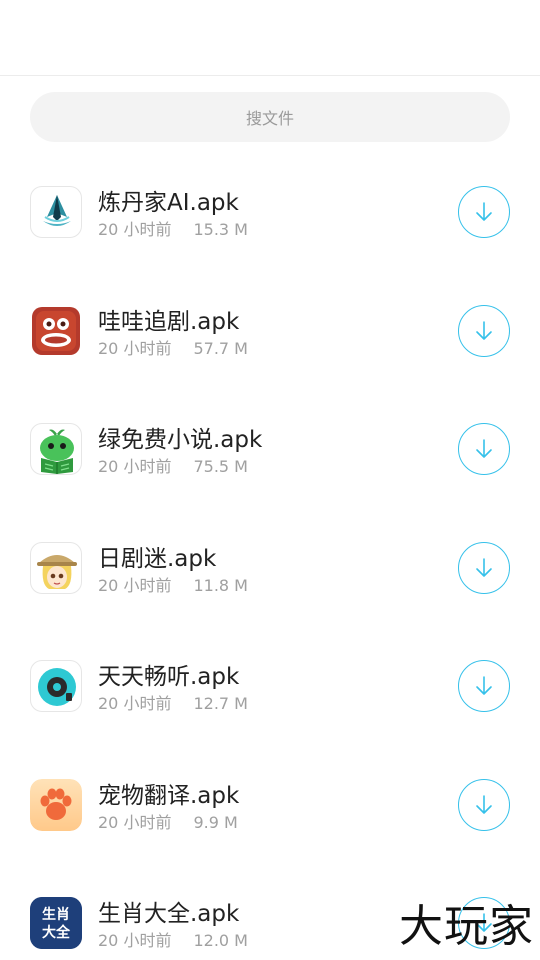 The image size is (540, 960). What do you see at coordinates (220, 703) in the screenshot?
I see `file-size: 12.7 M` at bounding box center [220, 703].